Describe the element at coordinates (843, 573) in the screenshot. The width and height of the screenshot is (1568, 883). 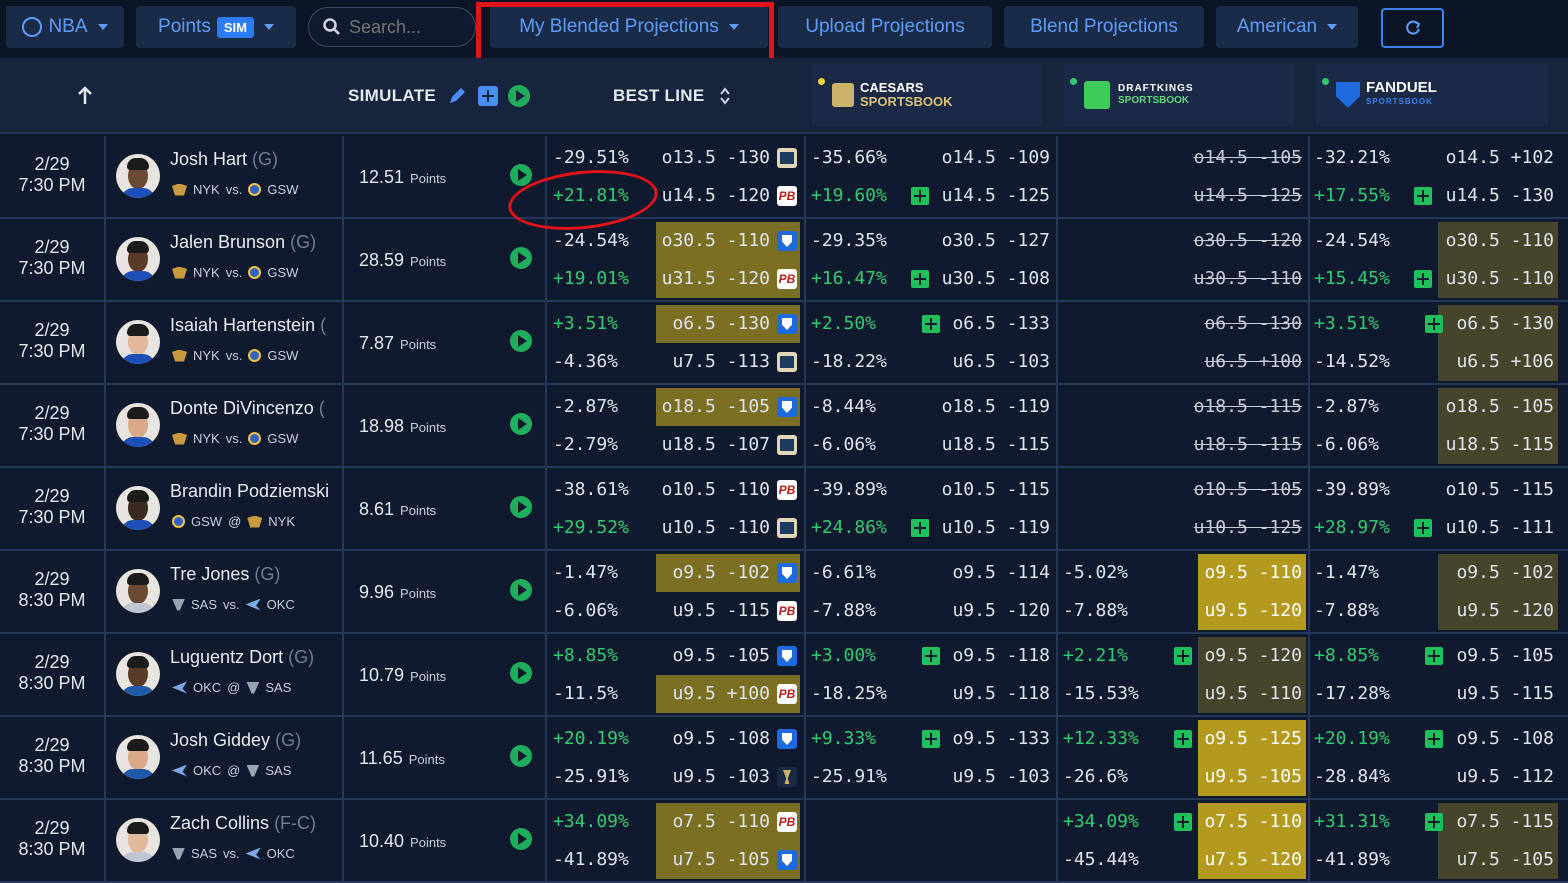
I see `cz-over-edge: -6.61%` at that location.